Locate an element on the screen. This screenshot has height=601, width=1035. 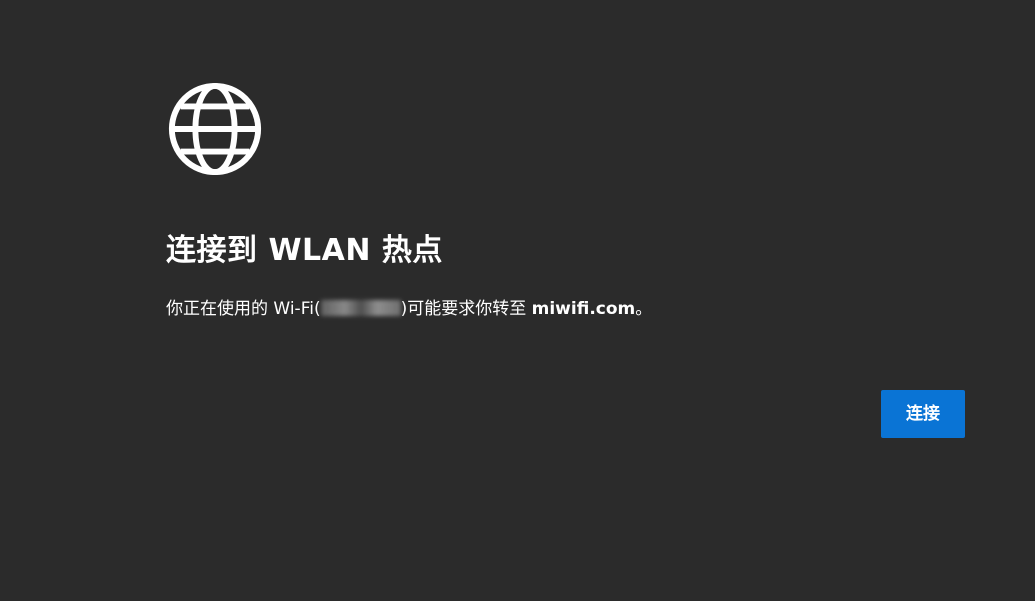
message-middle: )可能要求你转至 is located at coordinates (466, 309).